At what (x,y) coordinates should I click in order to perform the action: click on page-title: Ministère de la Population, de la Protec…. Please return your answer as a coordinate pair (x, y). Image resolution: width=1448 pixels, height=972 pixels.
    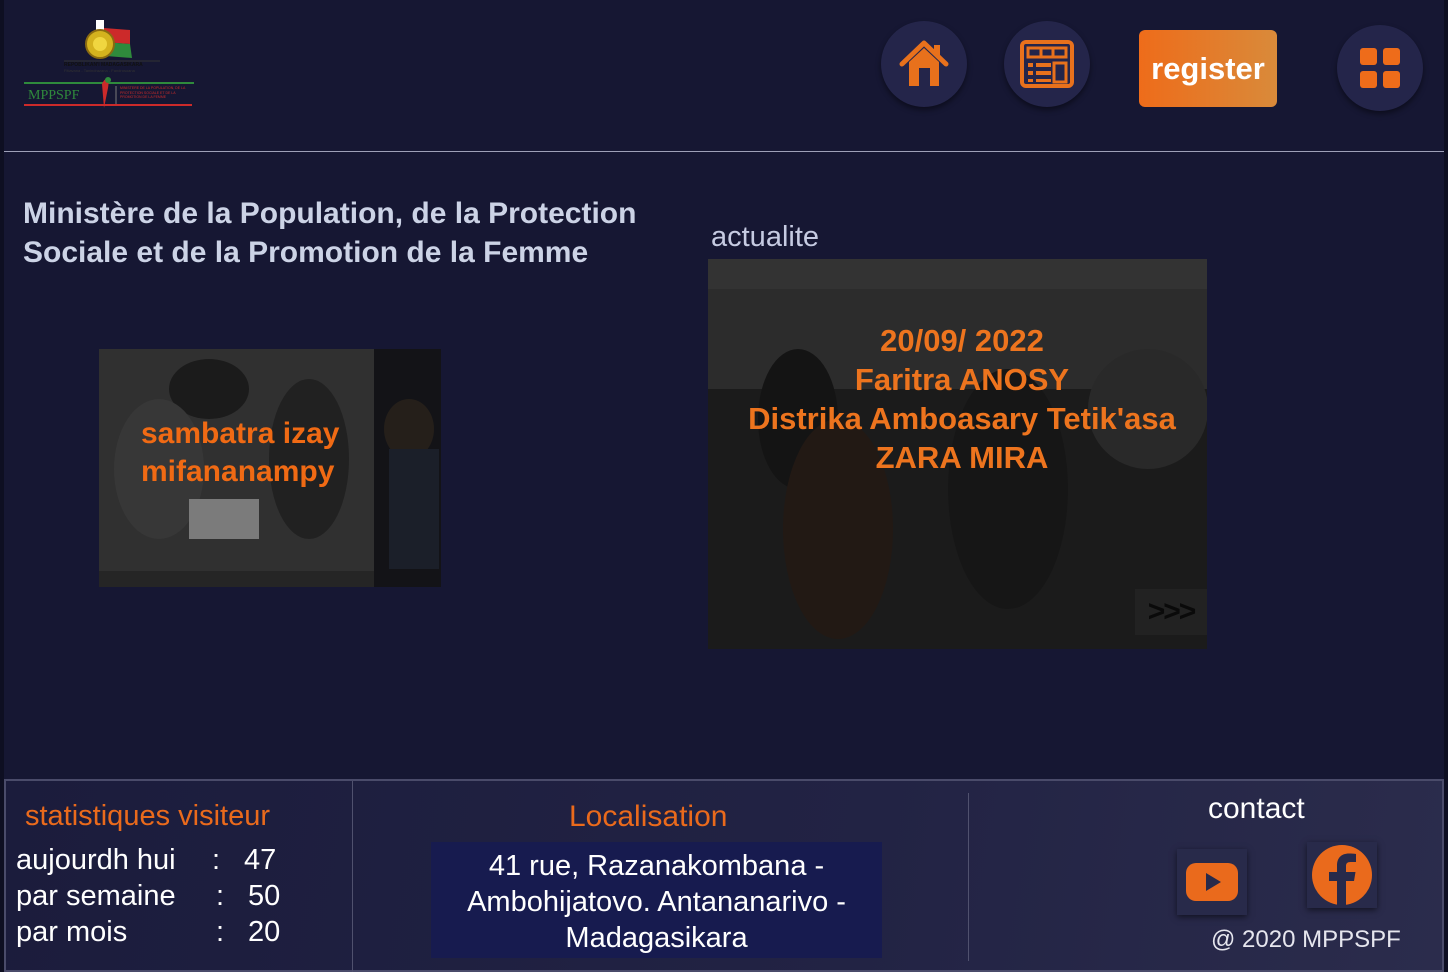
    Looking at the image, I should click on (330, 233).